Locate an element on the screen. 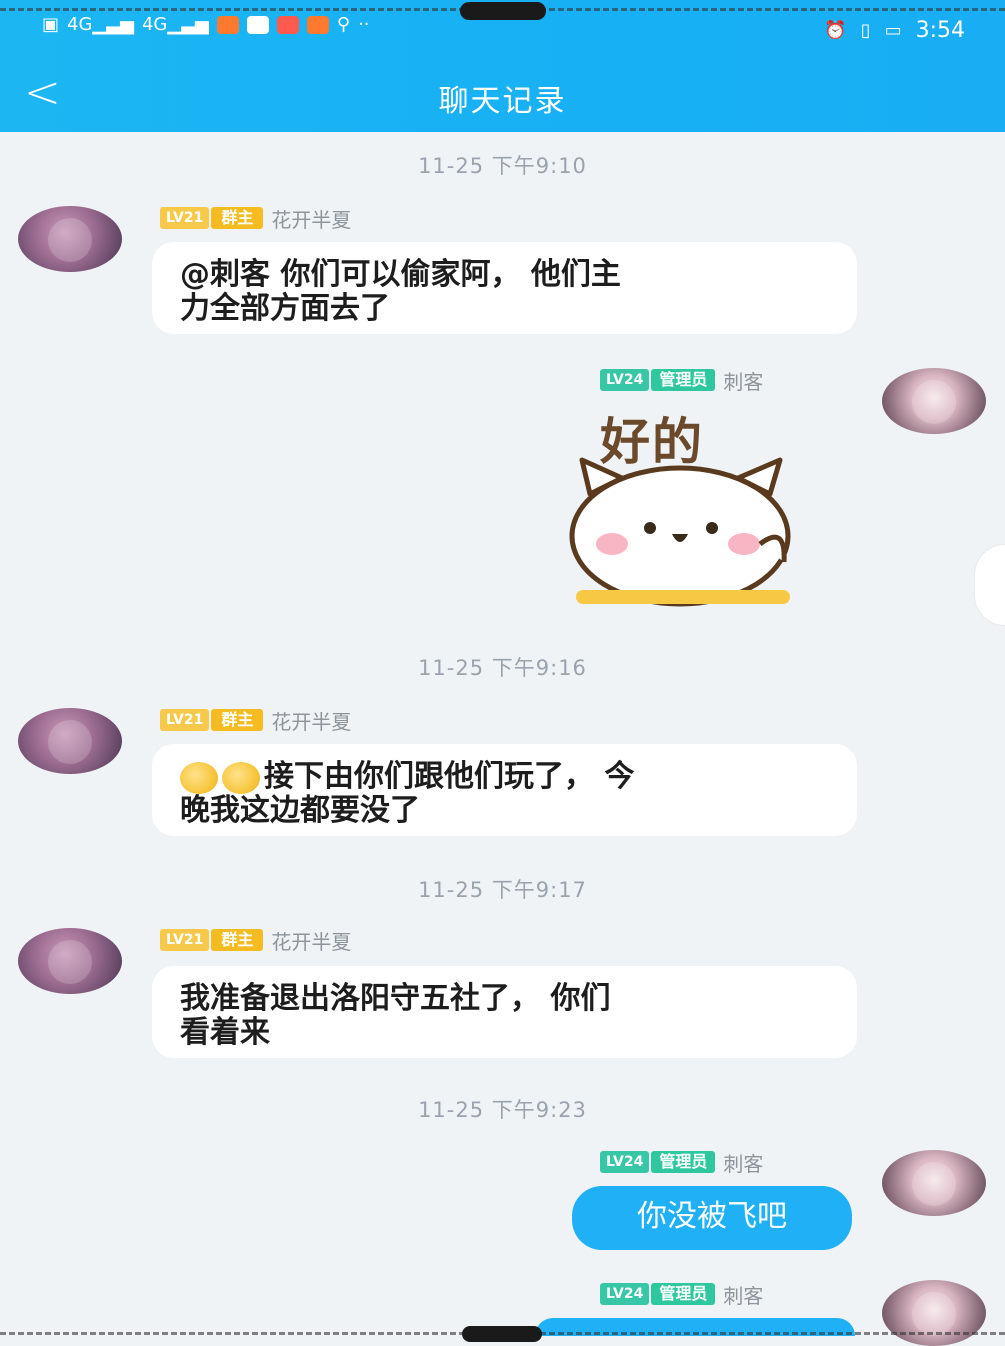  vibrate-icon: ▯ is located at coordinates (865, 30).